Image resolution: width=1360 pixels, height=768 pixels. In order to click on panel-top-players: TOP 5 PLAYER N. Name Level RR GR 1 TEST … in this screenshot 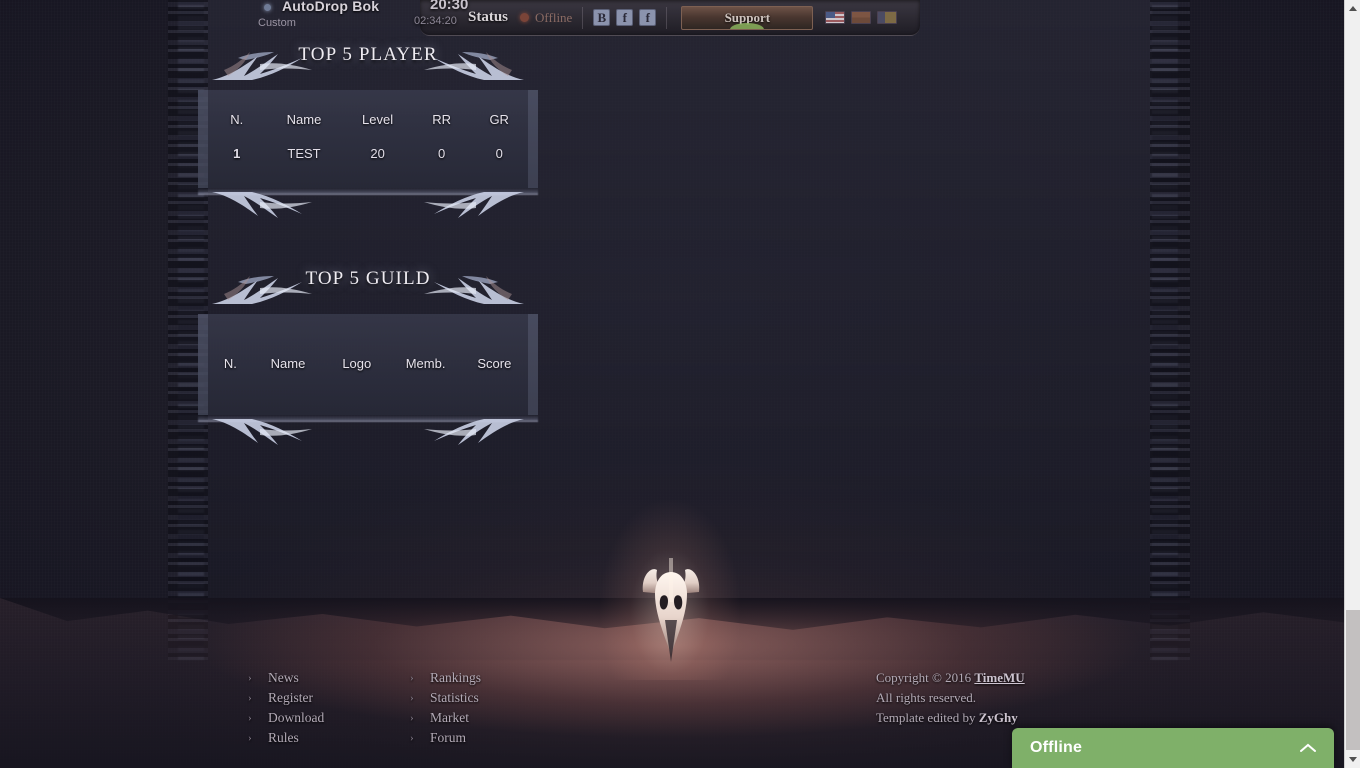, I will do `click(368, 137)`.